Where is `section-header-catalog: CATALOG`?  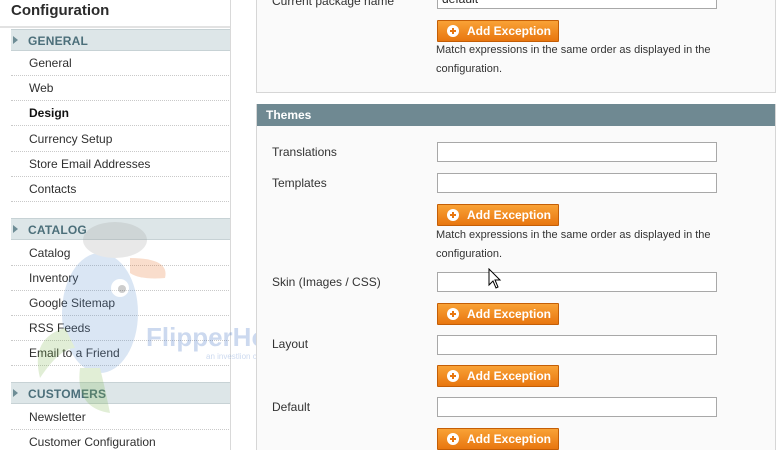
section-header-catalog: CATALOG is located at coordinates (121, 229).